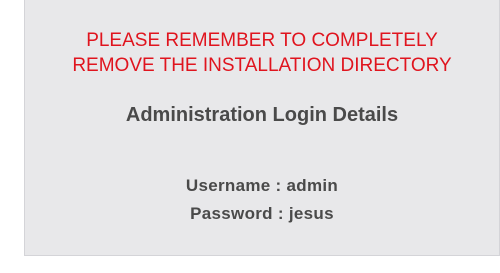  I want to click on admin-login-details-heading: Administration Login Details, so click(262, 115).